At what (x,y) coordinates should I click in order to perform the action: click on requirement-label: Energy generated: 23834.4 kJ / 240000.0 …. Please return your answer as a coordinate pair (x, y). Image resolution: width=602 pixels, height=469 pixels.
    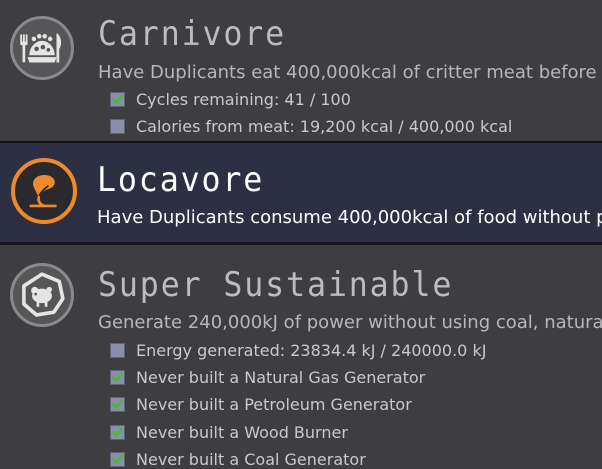
    Looking at the image, I should click on (311, 350).